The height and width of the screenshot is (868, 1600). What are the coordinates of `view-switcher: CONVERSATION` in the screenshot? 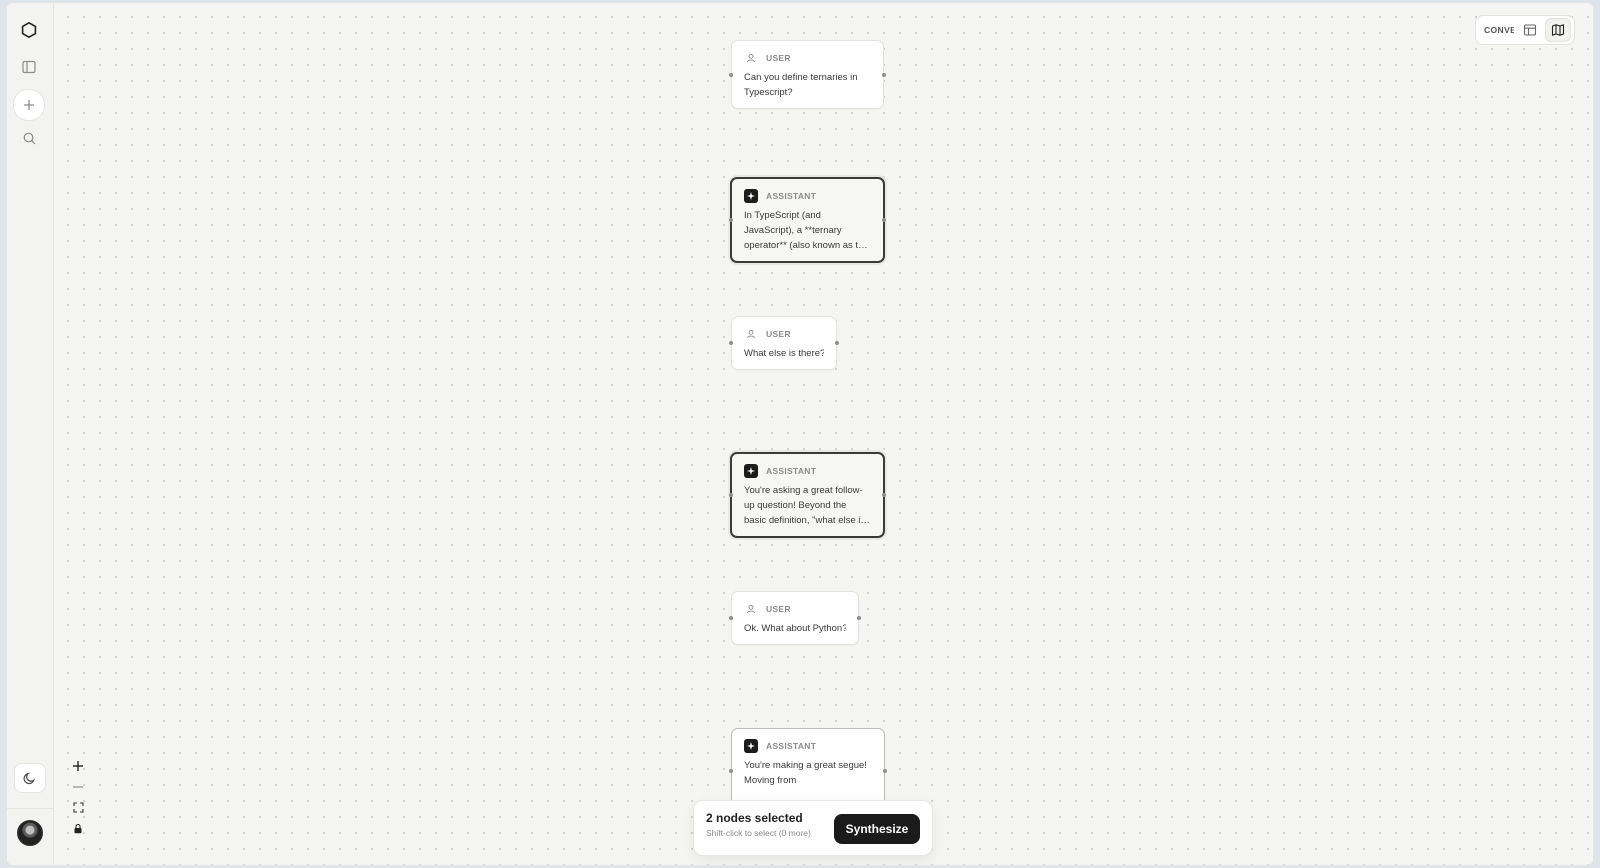 It's located at (1525, 30).